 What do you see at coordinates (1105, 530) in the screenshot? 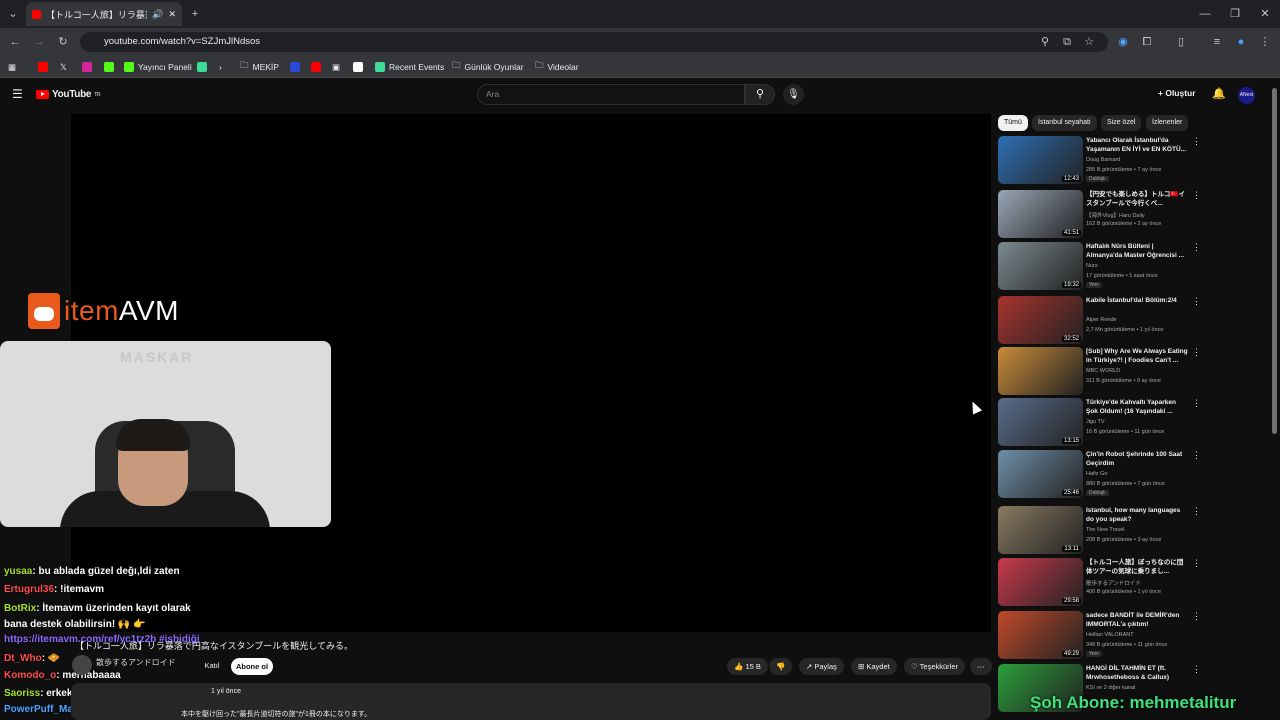
I see `channel-name: The New Travel` at bounding box center [1105, 530].